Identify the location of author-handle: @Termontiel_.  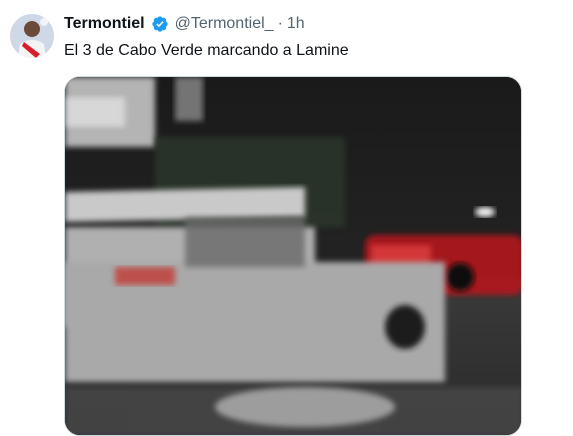
(224, 24).